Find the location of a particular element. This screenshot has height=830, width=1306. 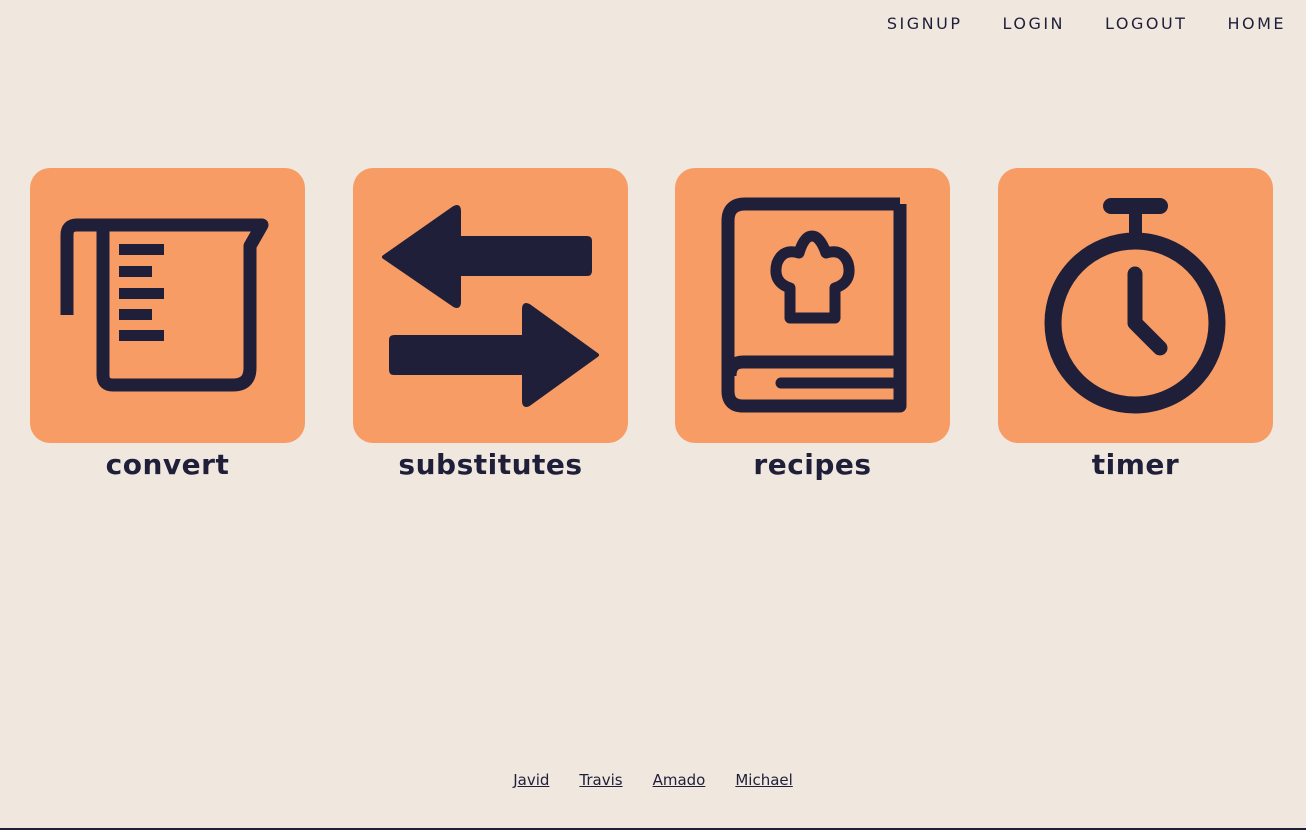

footer-link-michael: Michael is located at coordinates (763, 780).